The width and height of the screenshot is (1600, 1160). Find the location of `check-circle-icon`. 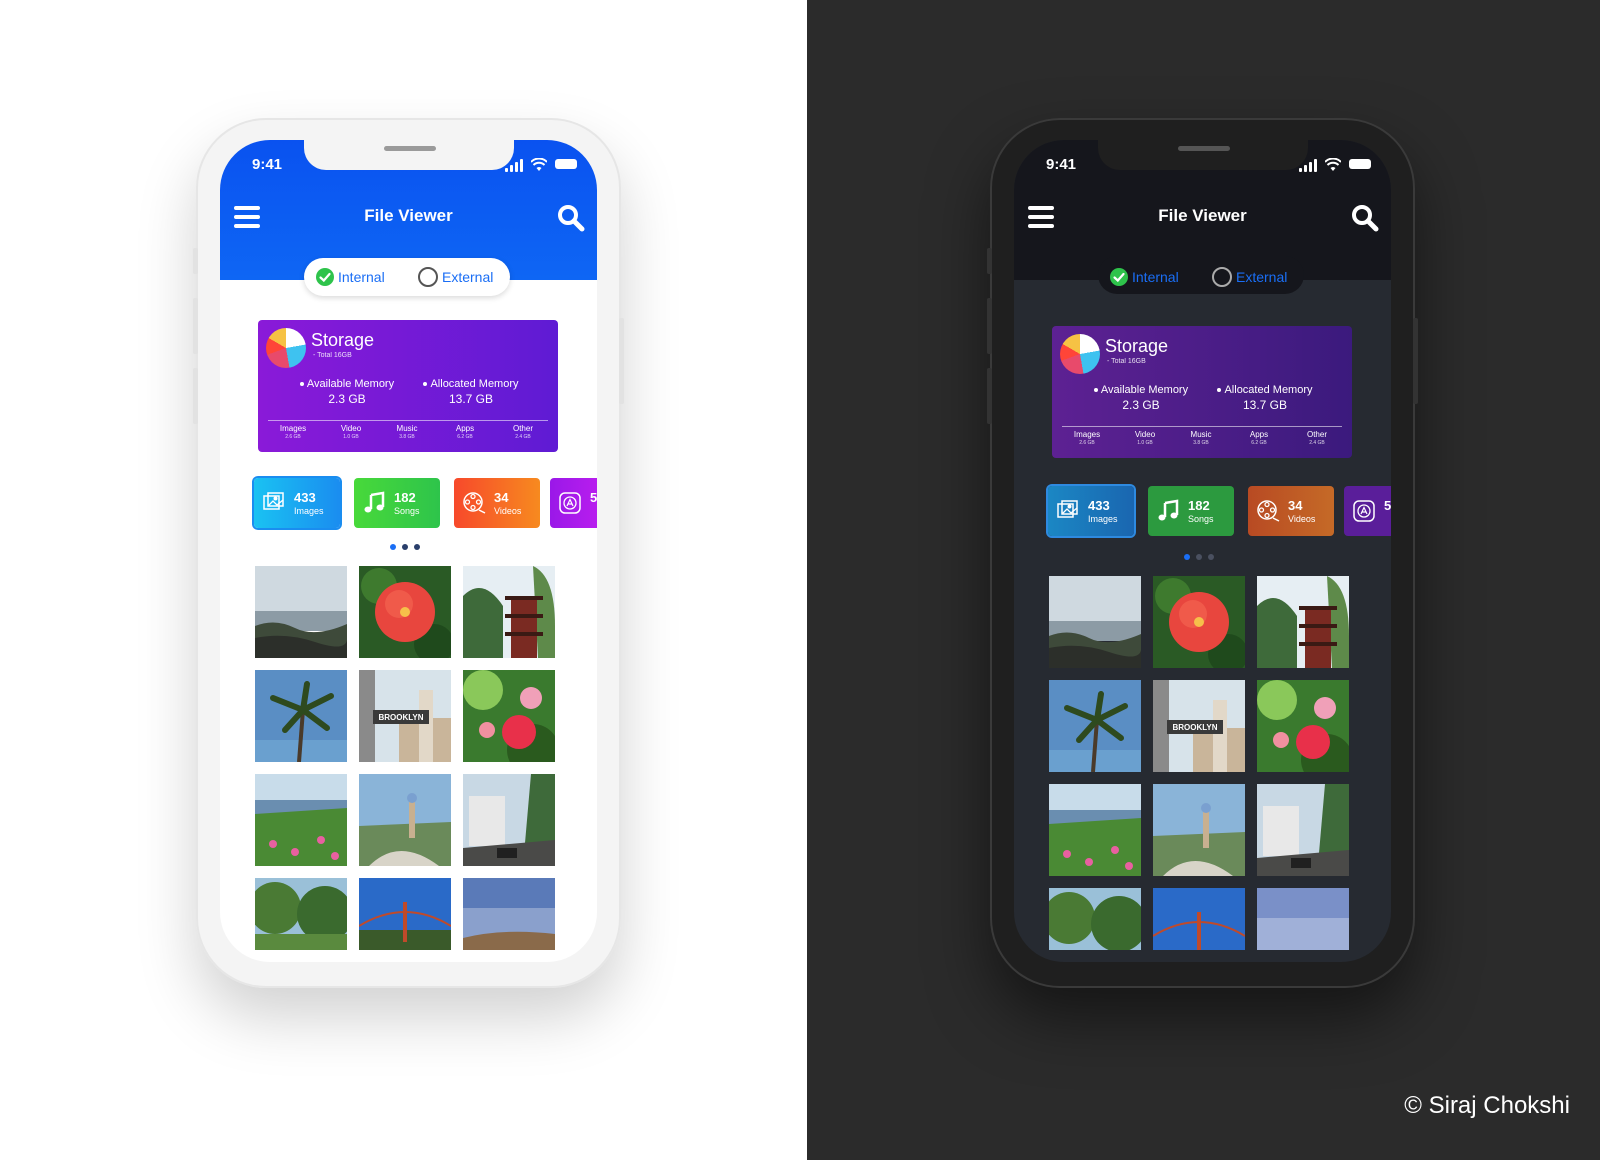

check-circle-icon is located at coordinates (325, 277).